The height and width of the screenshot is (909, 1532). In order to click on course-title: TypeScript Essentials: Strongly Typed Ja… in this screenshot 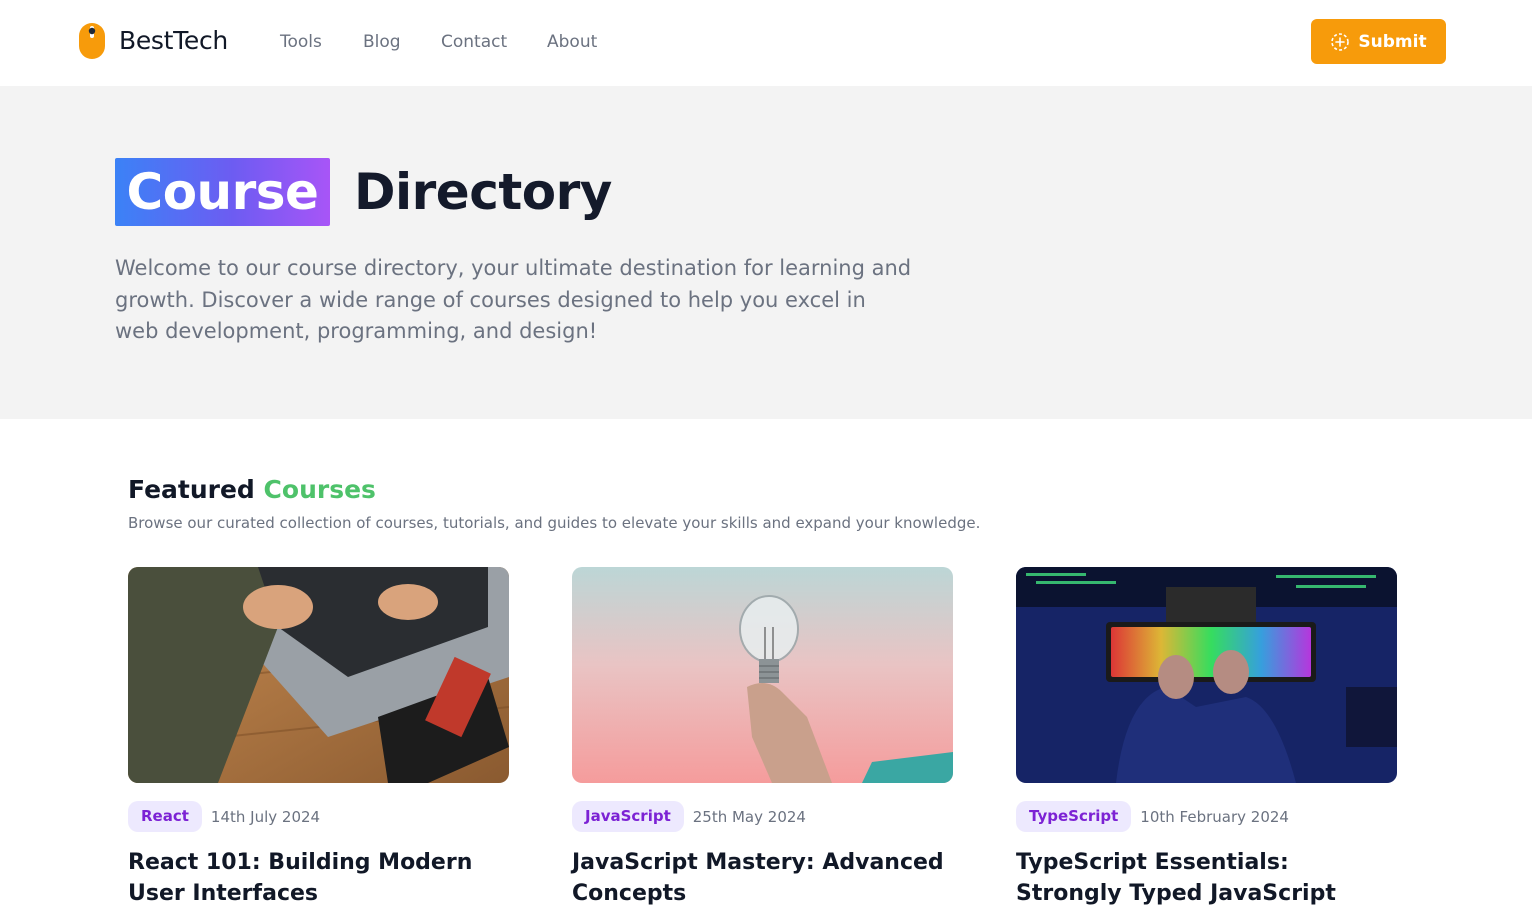, I will do `click(1206, 878)`.